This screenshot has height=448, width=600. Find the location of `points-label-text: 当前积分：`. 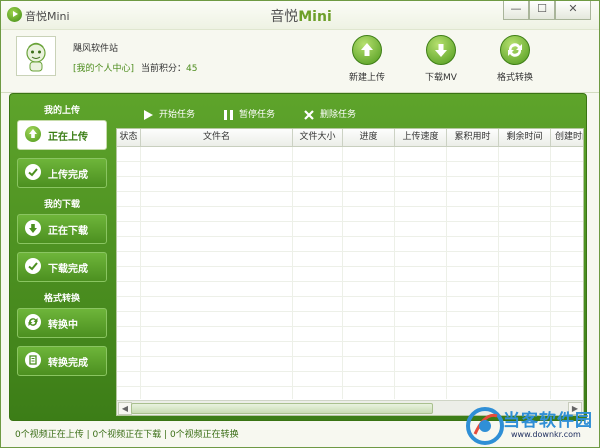

points-label-text: 当前积分： is located at coordinates (164, 69).